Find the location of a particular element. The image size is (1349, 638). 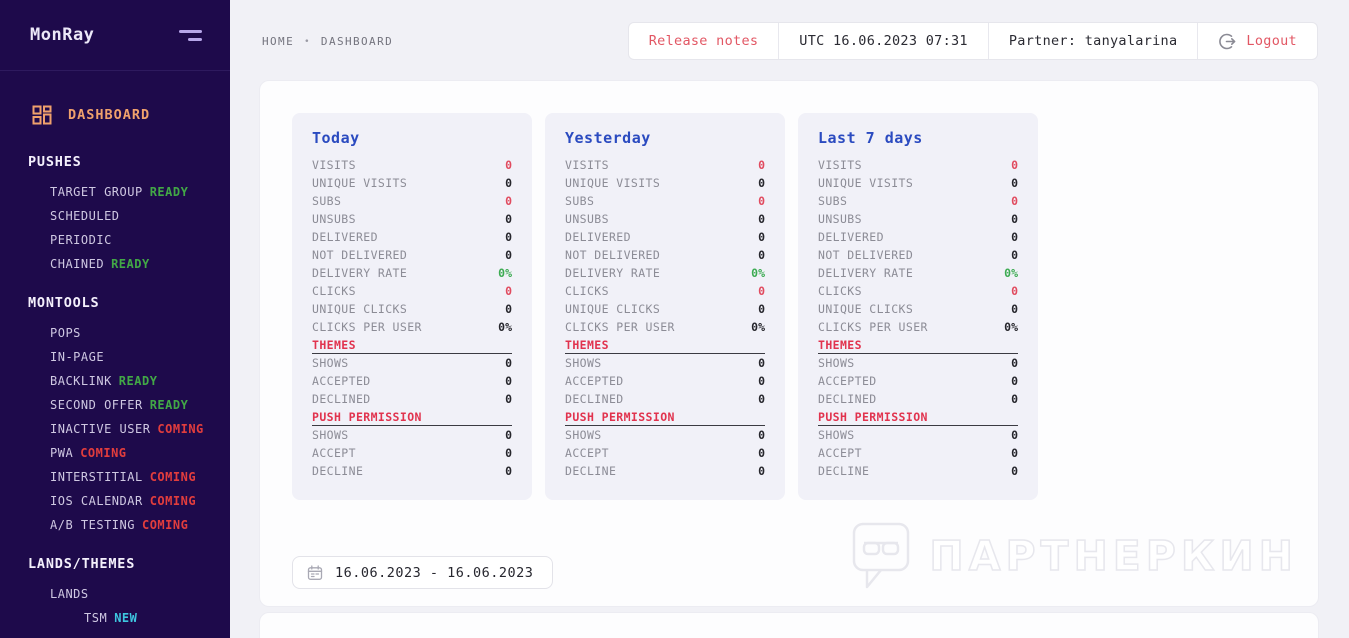

sidebar-item-inactive-user: INACTIVE USER COMING is located at coordinates (115, 429).